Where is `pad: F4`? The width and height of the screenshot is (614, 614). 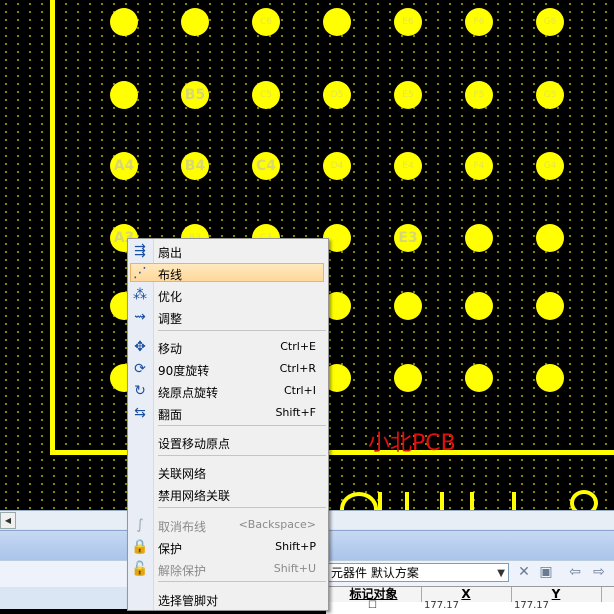 pad: F4 is located at coordinates (479, 166).